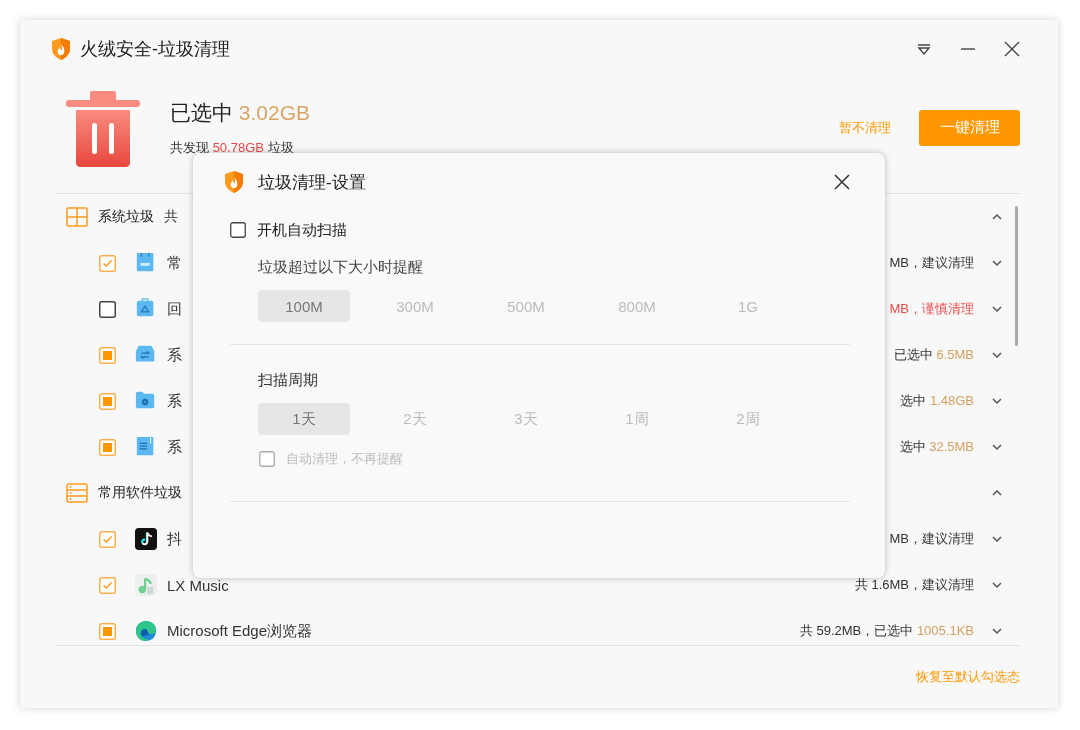  I want to click on section-title: 系统垃圾, so click(126, 217).